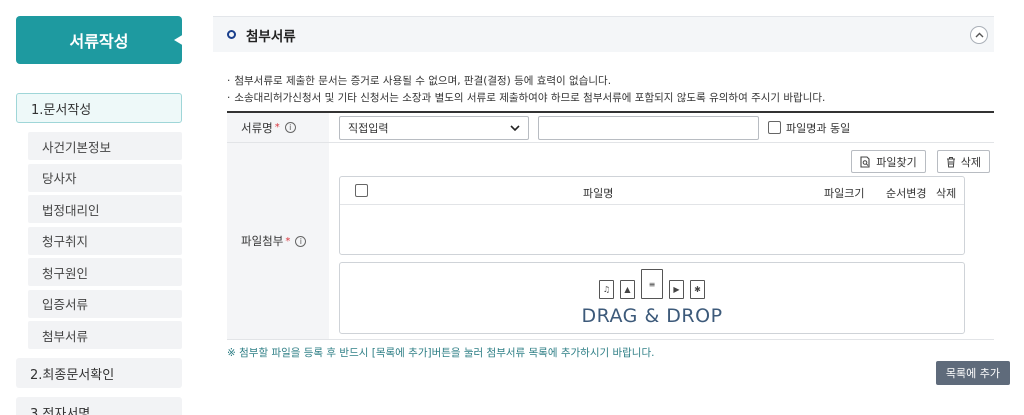 The height and width of the screenshot is (415, 1024). I want to click on collapse-button, so click(979, 35).